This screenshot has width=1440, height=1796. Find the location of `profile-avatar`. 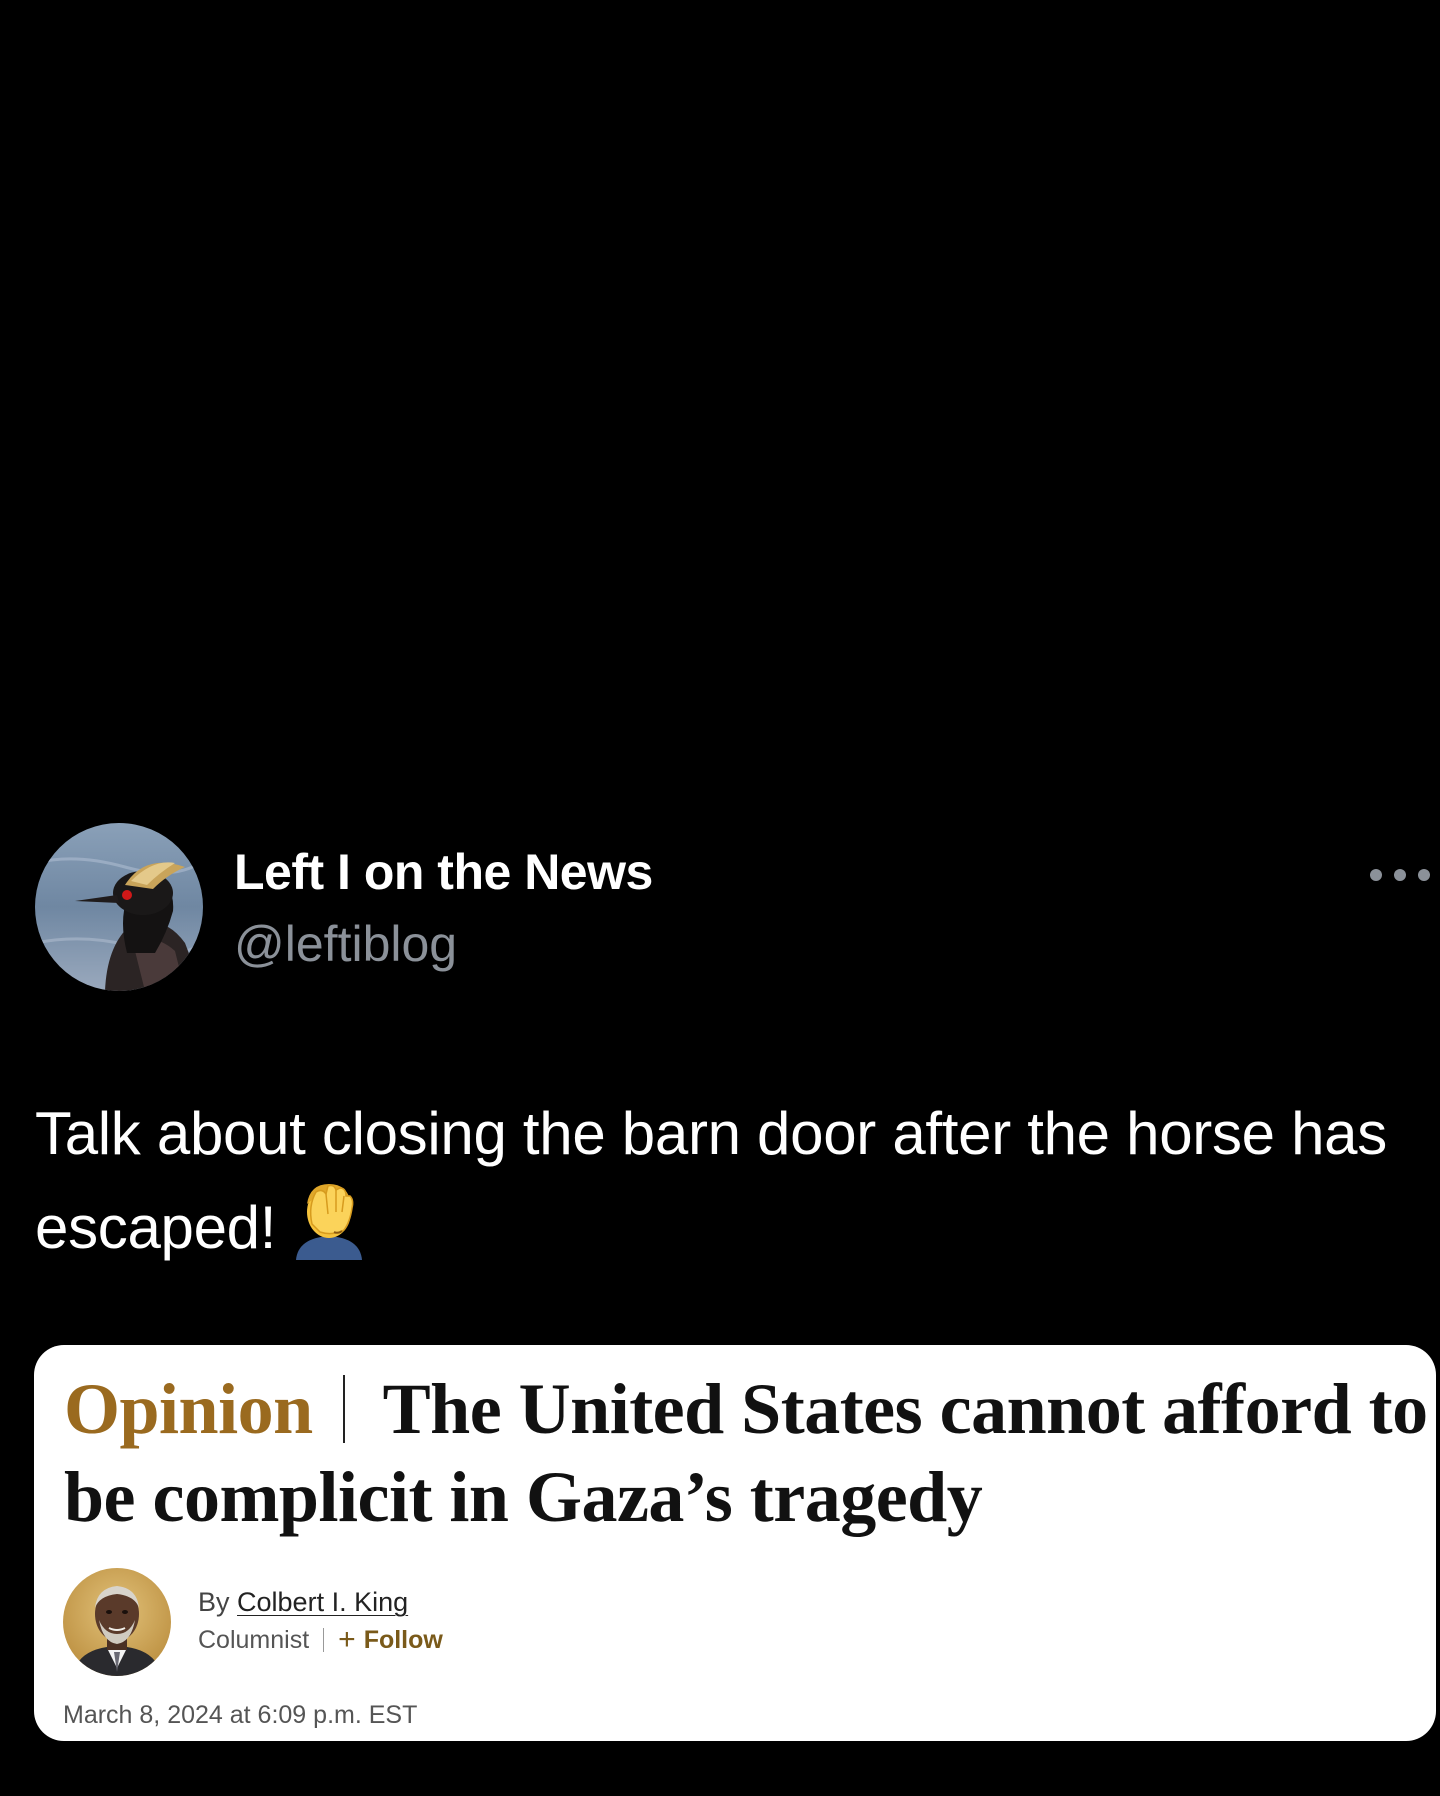

profile-avatar is located at coordinates (119, 907).